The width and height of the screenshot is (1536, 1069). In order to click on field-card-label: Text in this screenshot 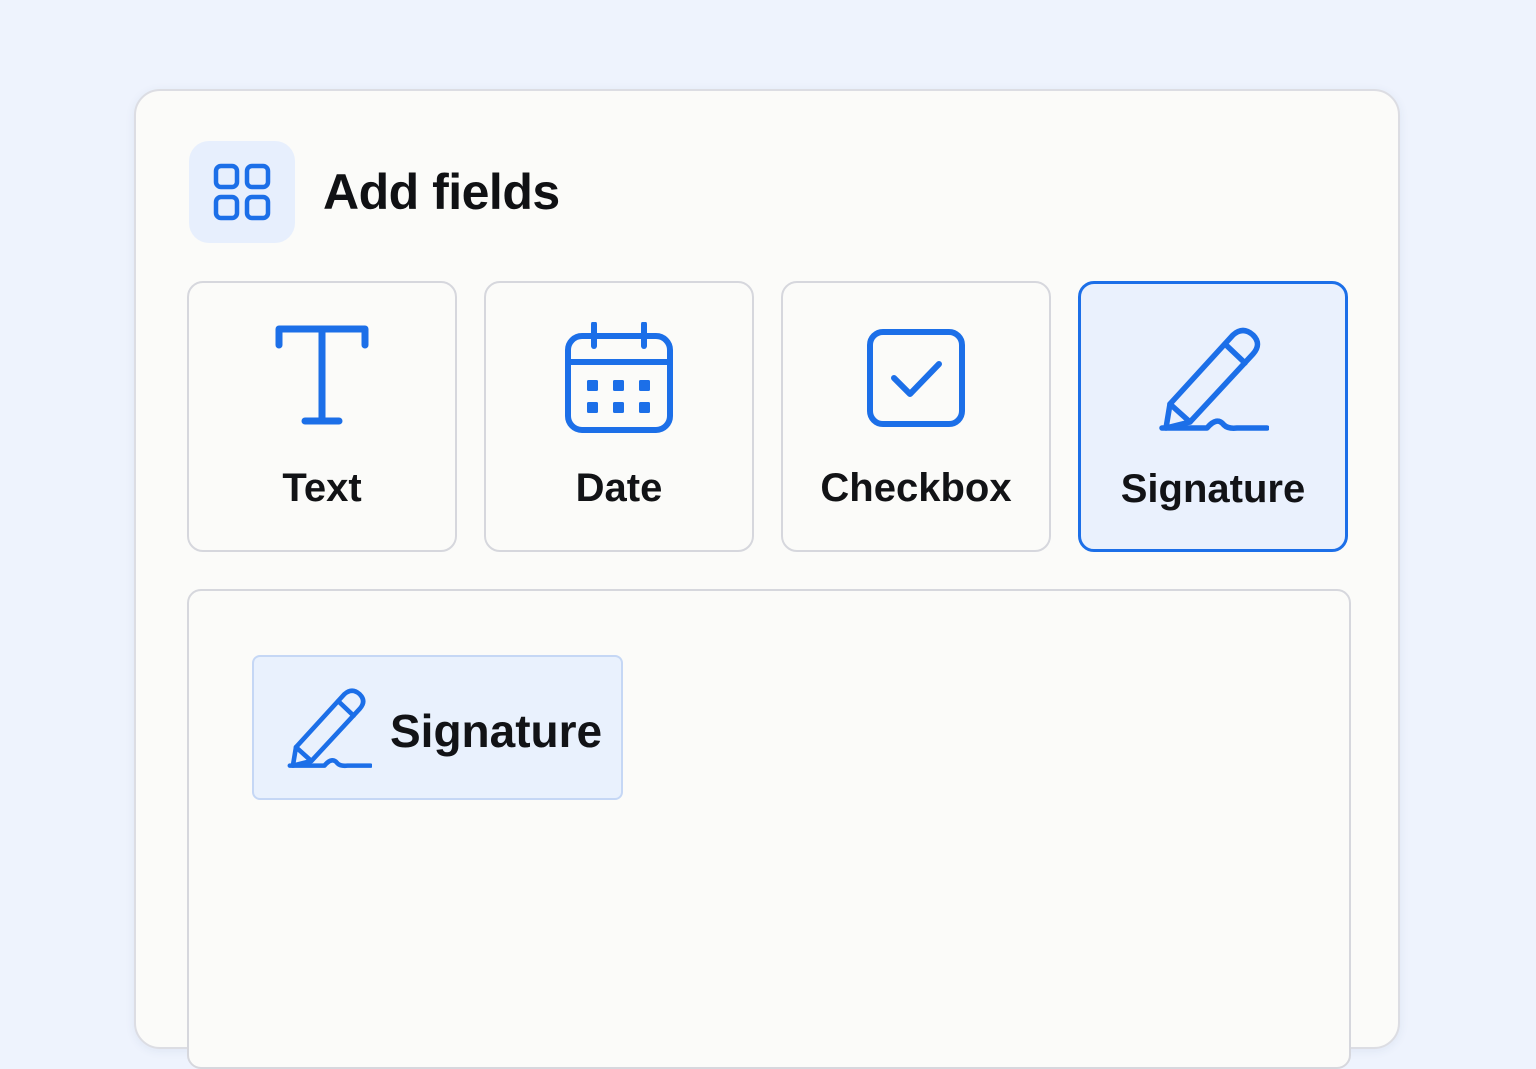, I will do `click(322, 488)`.